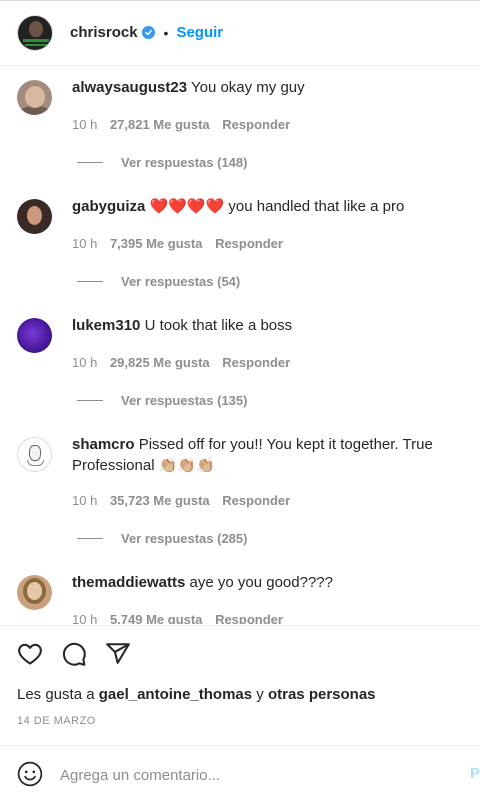  Describe the element at coordinates (30, 654) in the screenshot. I see `heart-icon` at that location.